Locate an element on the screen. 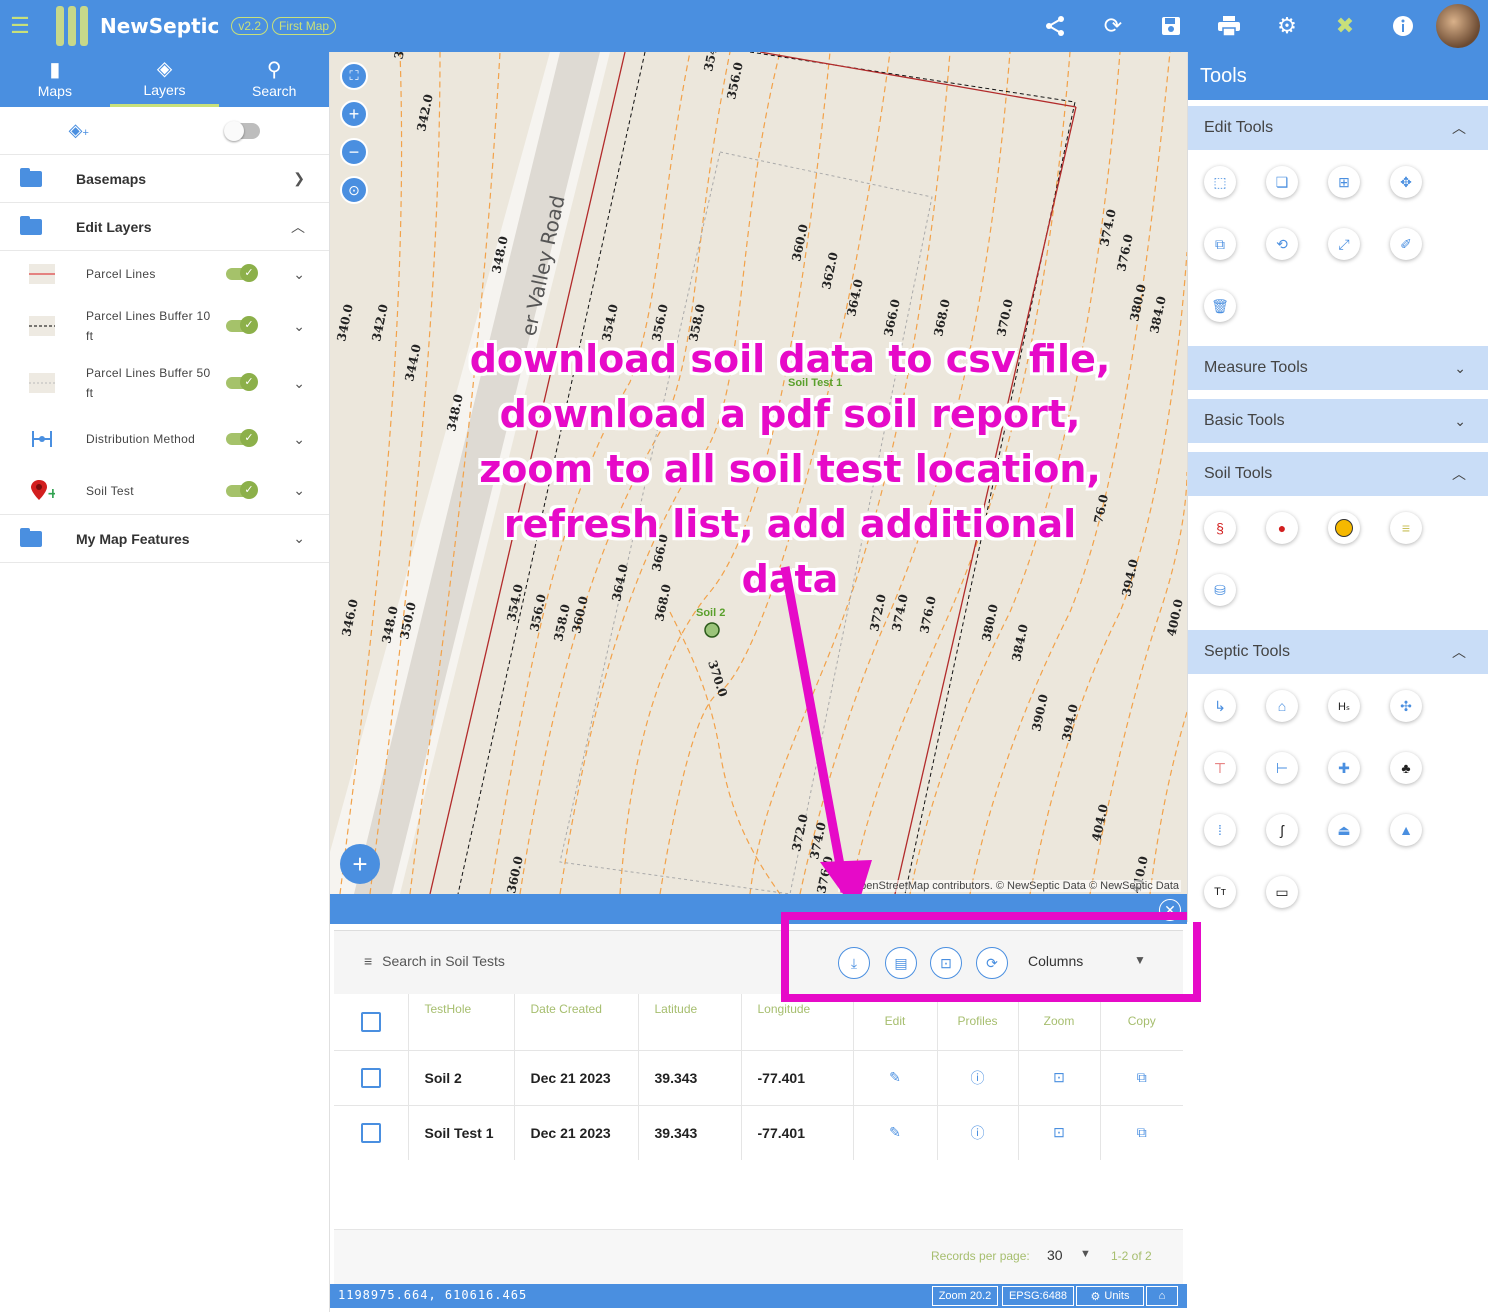 The height and width of the screenshot is (1312, 1488). column-header: TestHole is located at coordinates (461, 1022).